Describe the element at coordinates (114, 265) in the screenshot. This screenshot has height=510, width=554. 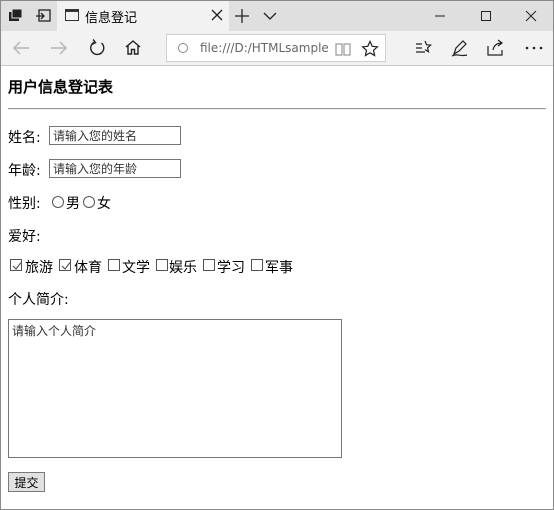
I see `hobby-checkbox-literature` at that location.